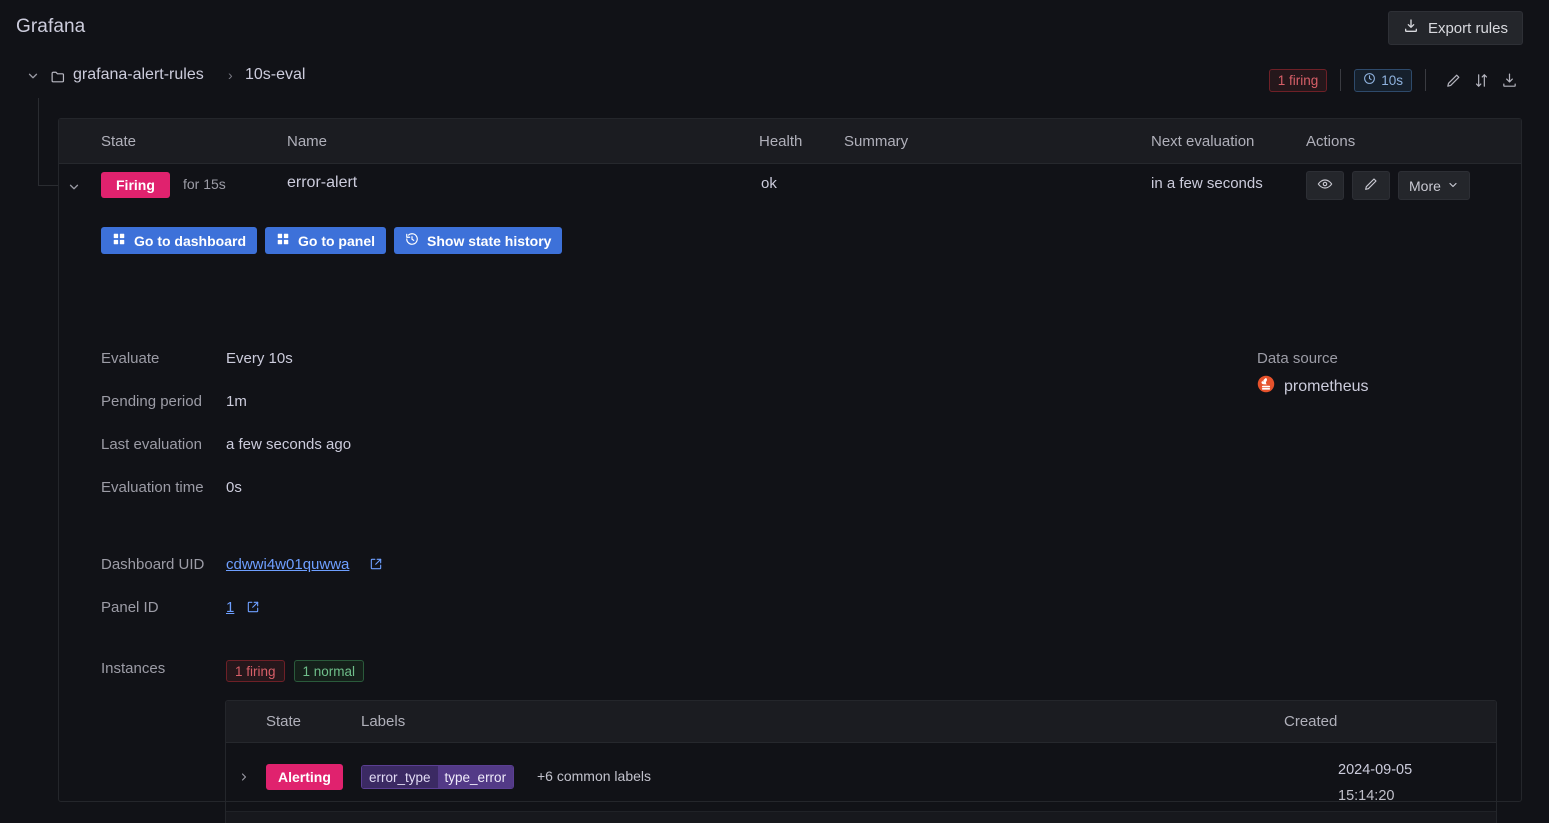 This screenshot has height=823, width=1549. Describe the element at coordinates (774, 28) in the screenshot. I see `app-header: Grafana Export rules` at that location.